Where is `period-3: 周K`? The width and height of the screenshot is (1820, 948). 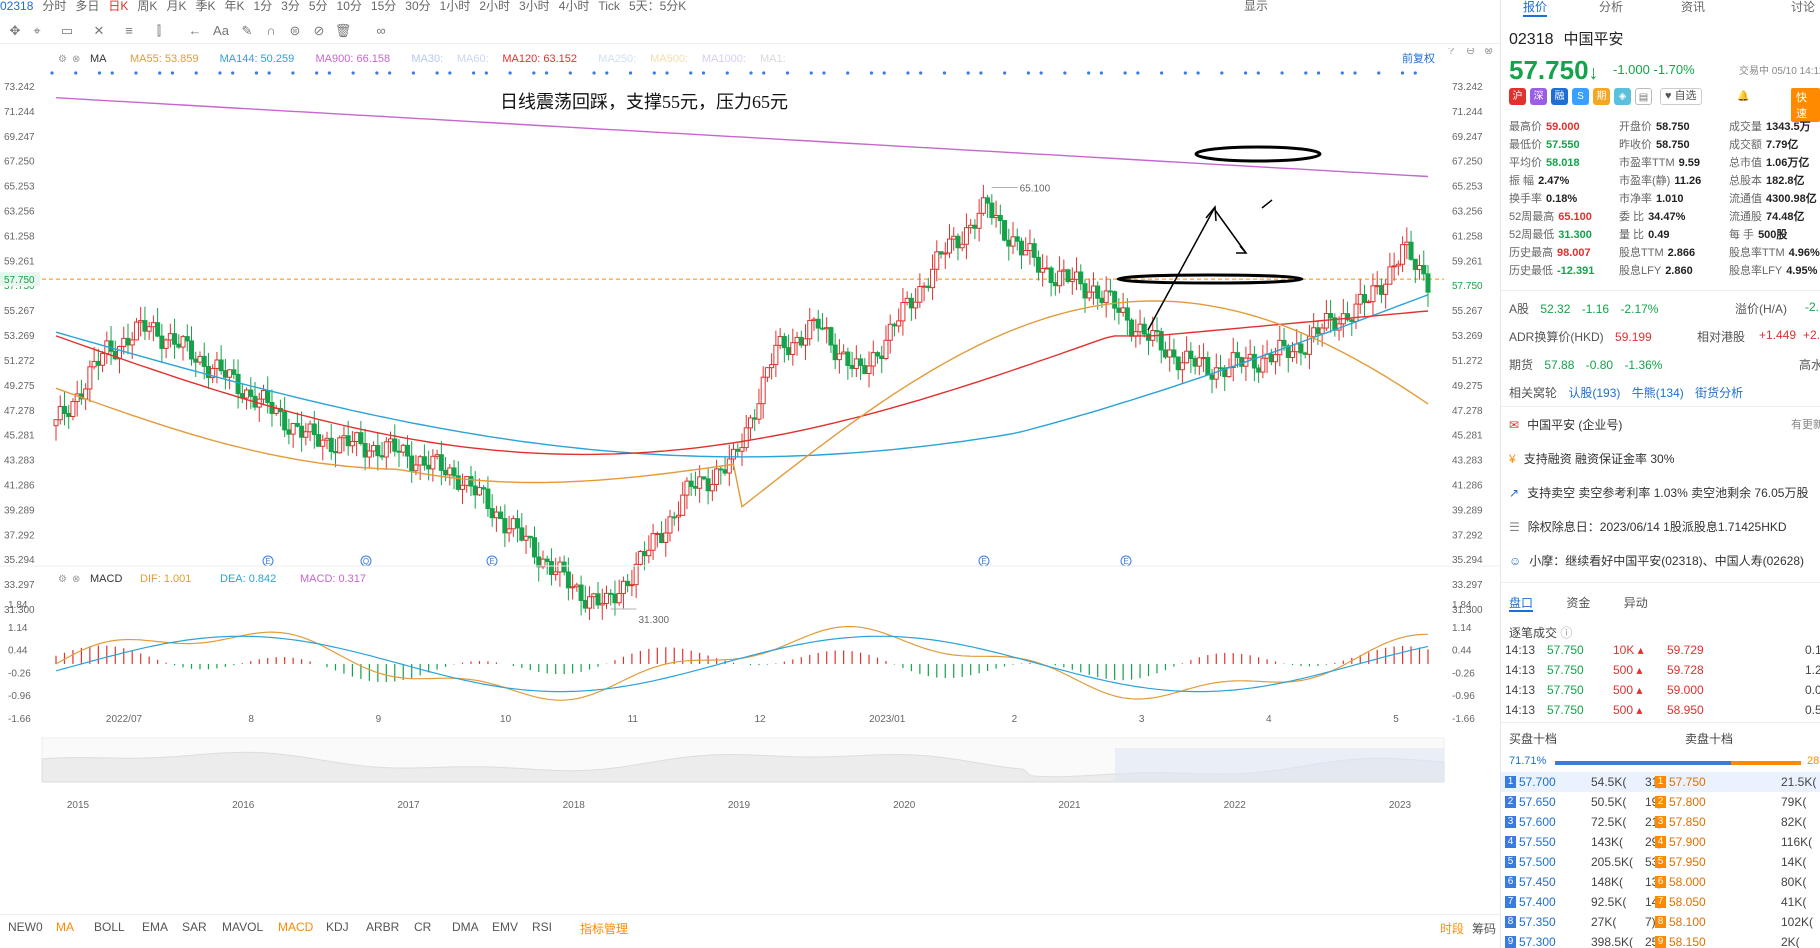 period-3: 周K is located at coordinates (147, 6).